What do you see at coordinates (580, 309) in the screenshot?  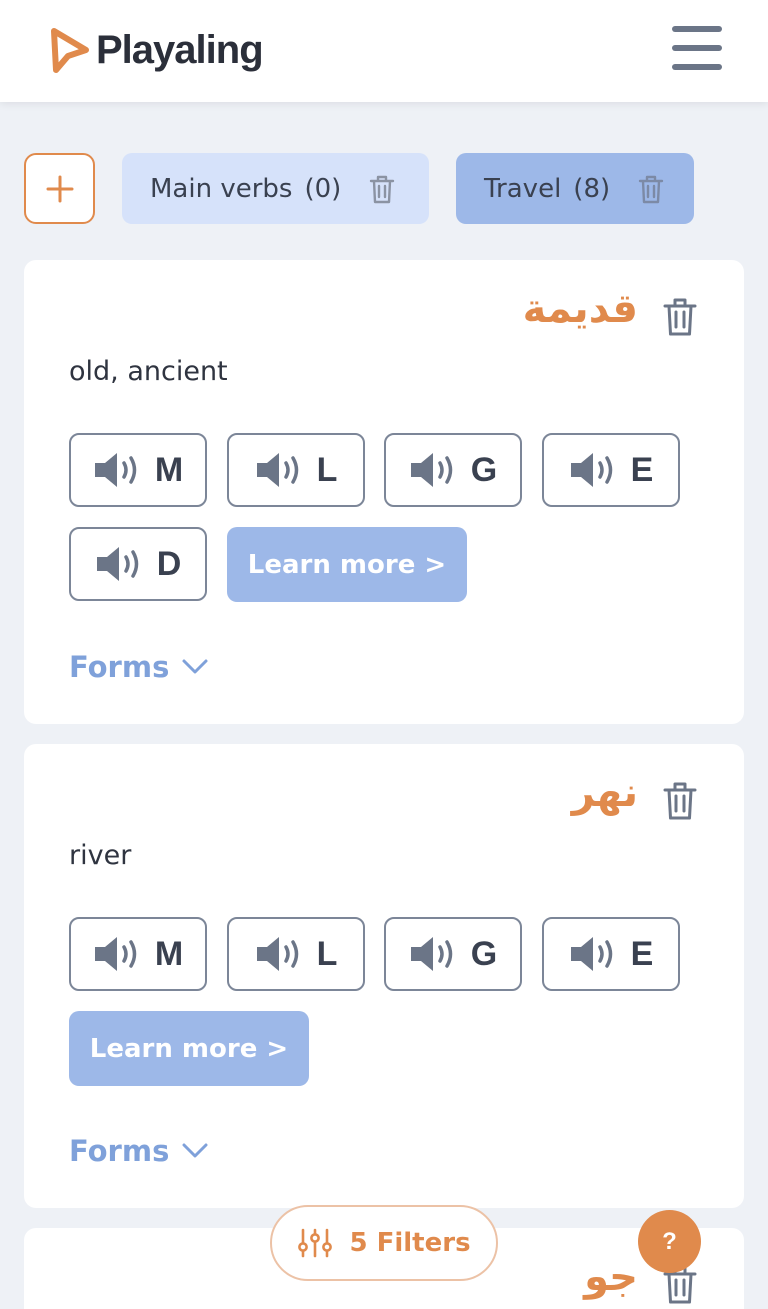 I see `word-arabic: قديمة` at bounding box center [580, 309].